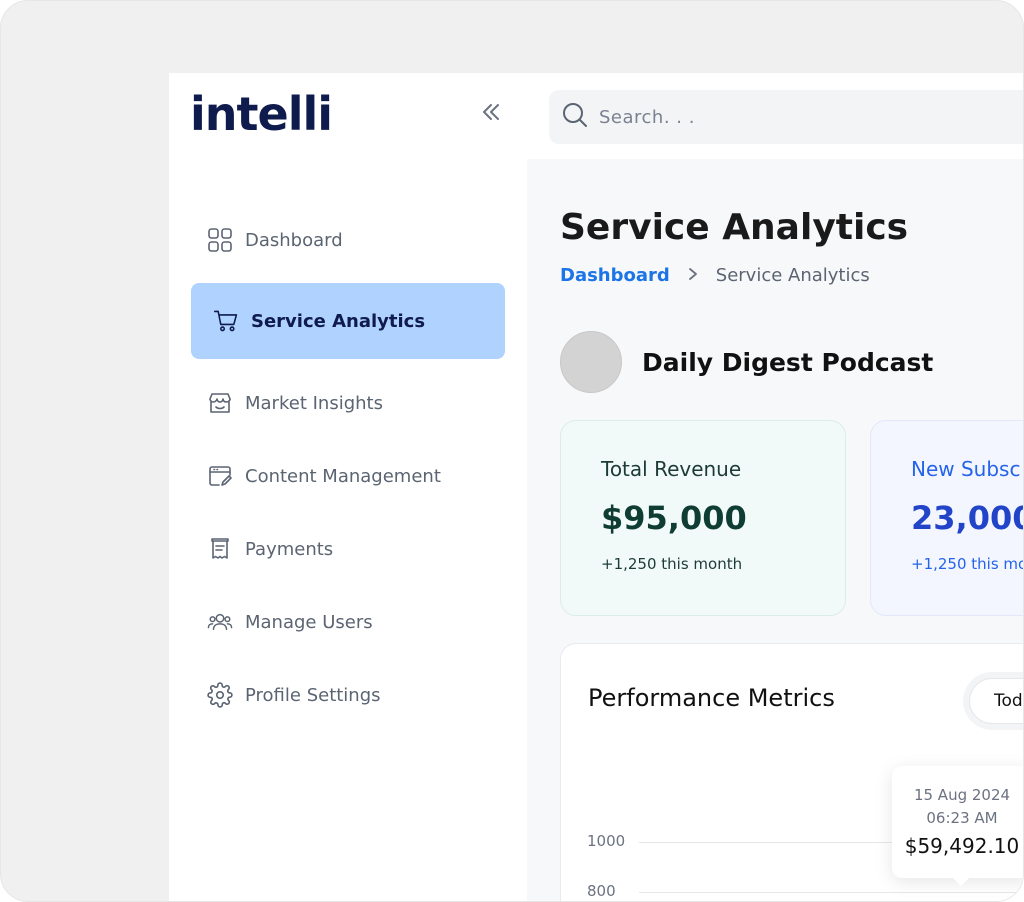 The width and height of the screenshot is (1024, 902). What do you see at coordinates (220, 403) in the screenshot?
I see `storefront-icon` at bounding box center [220, 403].